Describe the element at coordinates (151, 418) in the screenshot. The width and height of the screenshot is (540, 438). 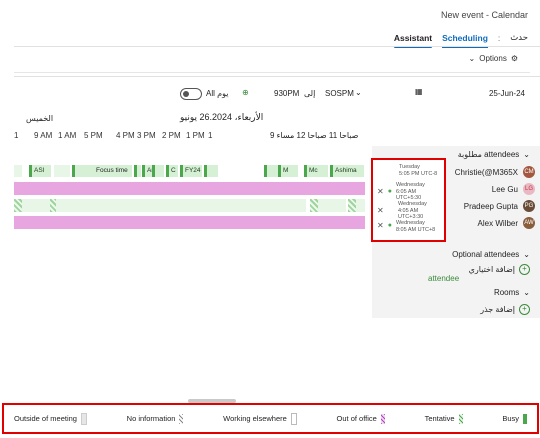
I see `legend-label: No information` at that location.